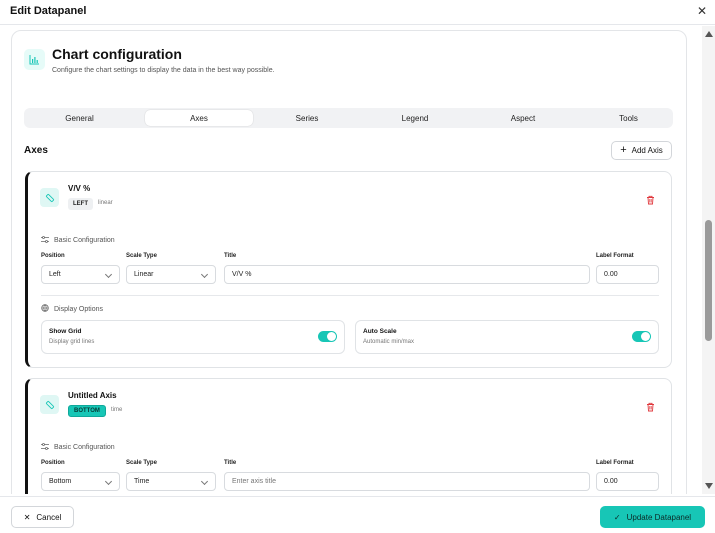 The height and width of the screenshot is (533, 715). I want to click on divider, so click(350, 295).